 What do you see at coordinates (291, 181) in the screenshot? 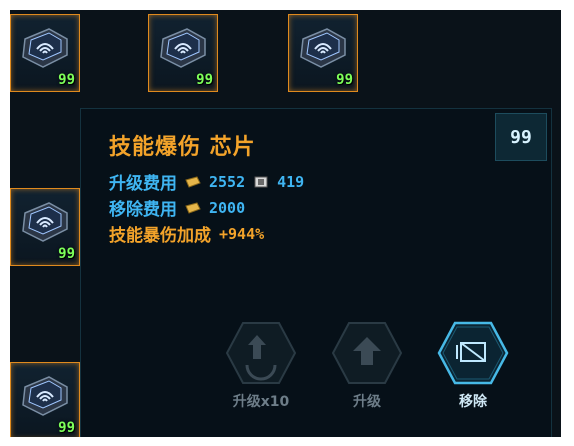
I see `upgrade-cost-chip: 419` at bounding box center [291, 181].